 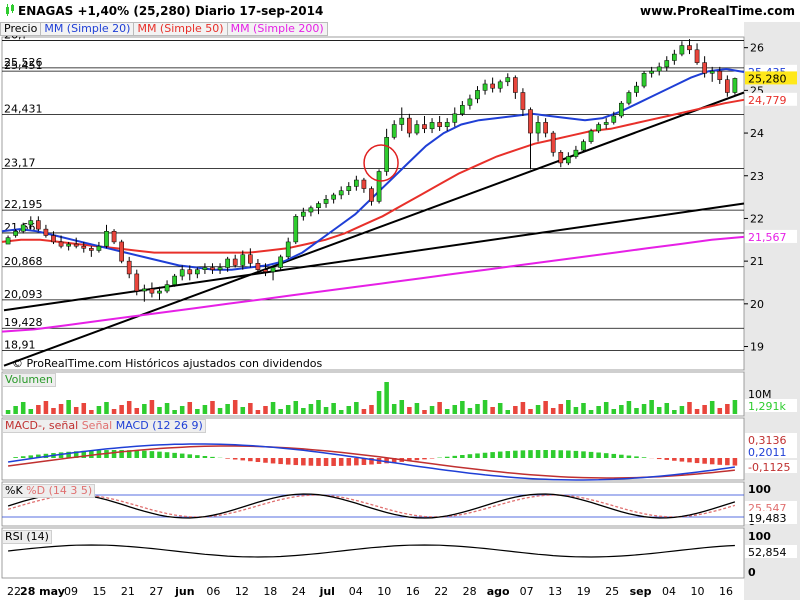 What do you see at coordinates (757, 48) in the screenshot?
I see `price-tick-label: 26` at bounding box center [757, 48].